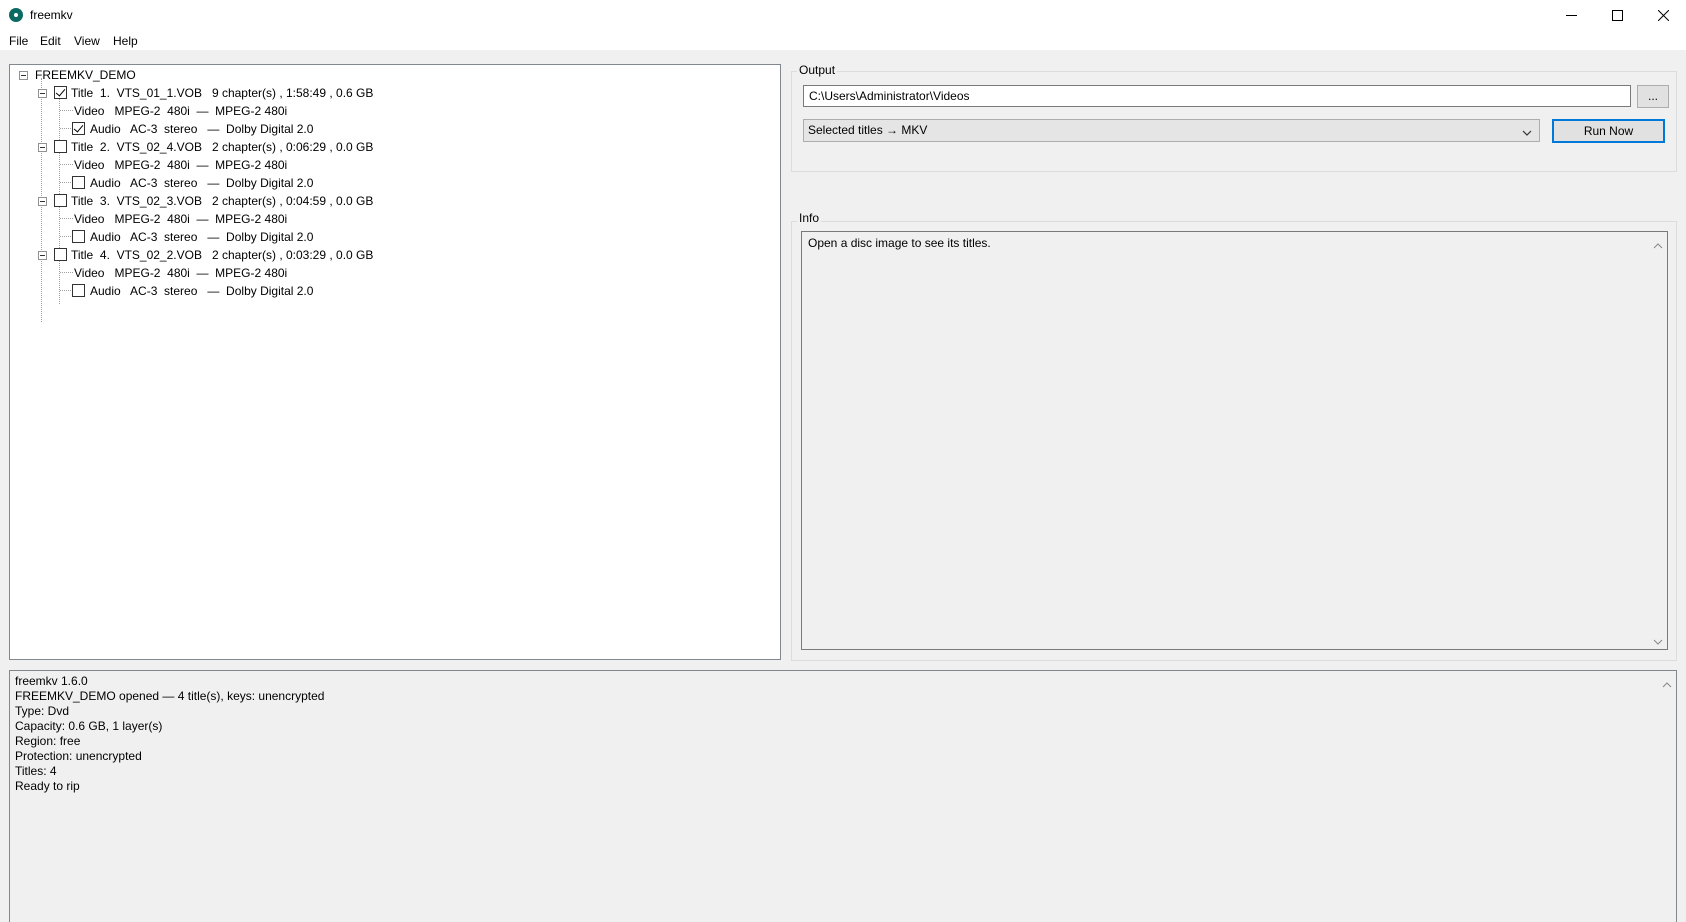 This screenshot has width=1686, height=922. What do you see at coordinates (23, 75) in the screenshot?
I see `expand-toggle-root` at bounding box center [23, 75].